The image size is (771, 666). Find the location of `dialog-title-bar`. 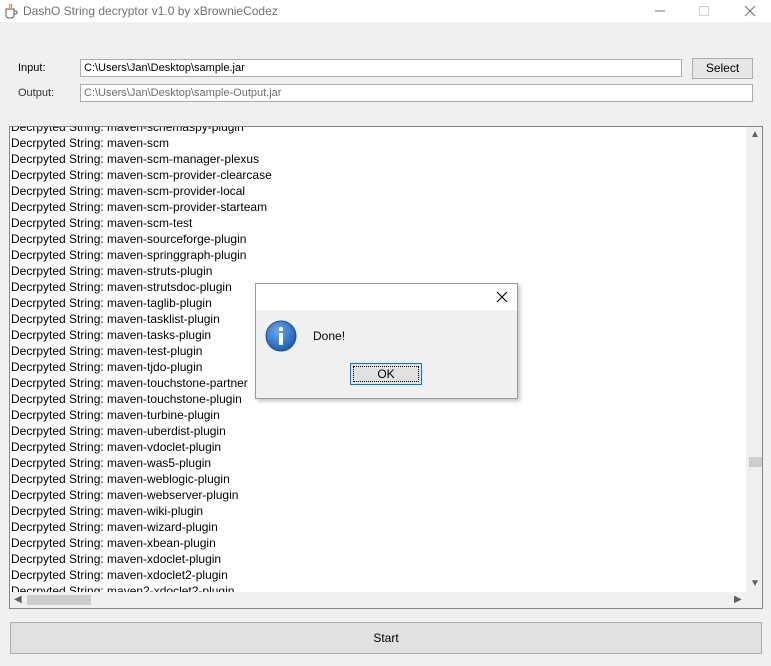

dialog-title-bar is located at coordinates (386, 297).